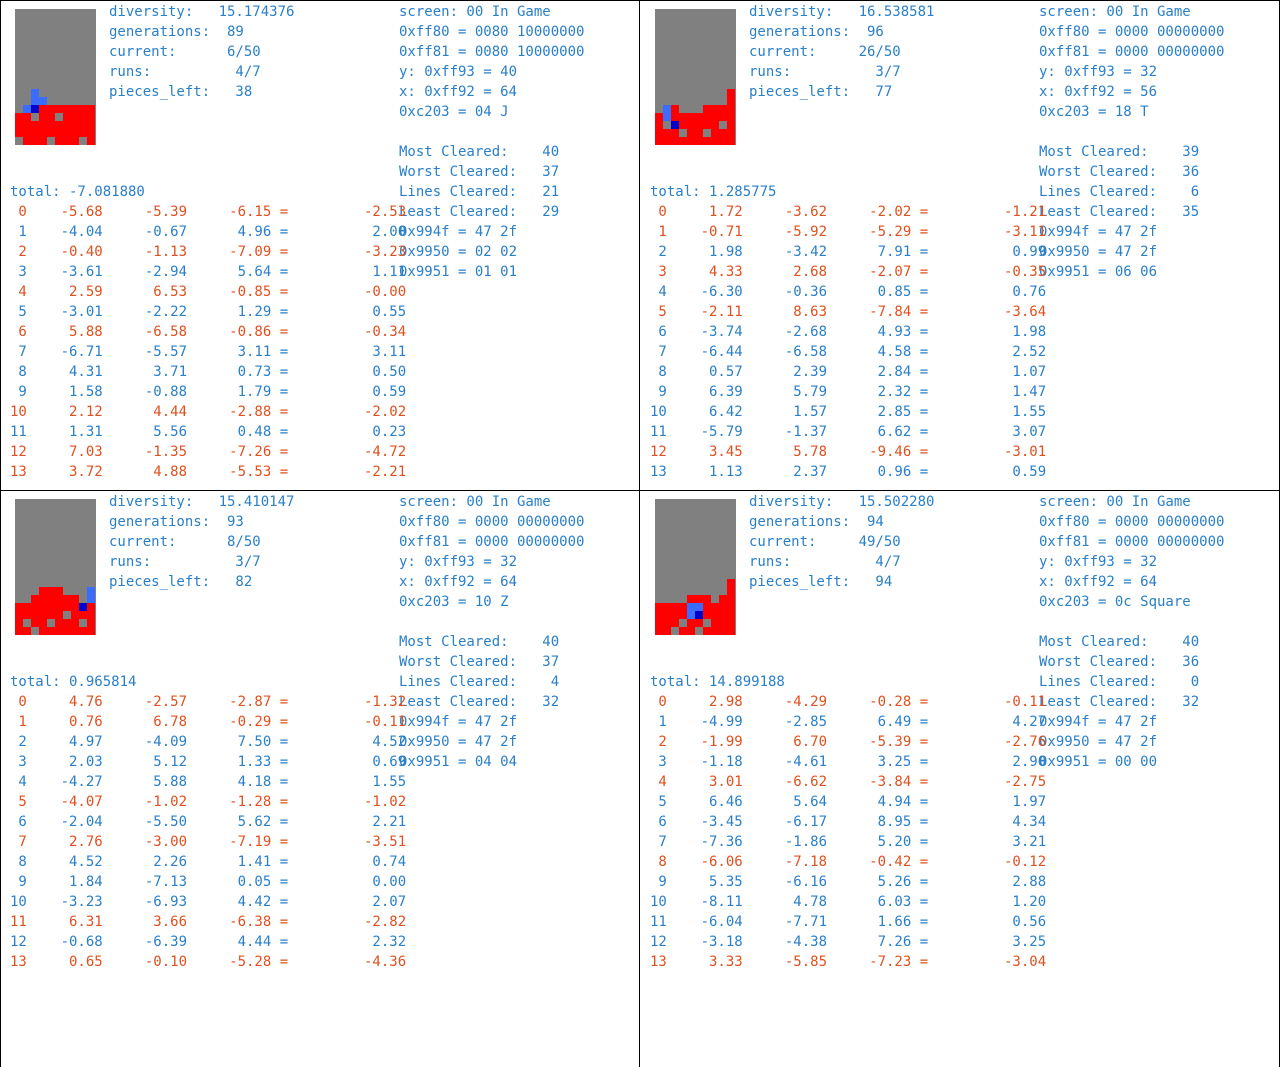 The width and height of the screenshot is (1280, 1067). What do you see at coordinates (208, 352) in the screenshot?
I see `table-row: 7 -6.71 -5.57 3.11 = 3.11` at bounding box center [208, 352].